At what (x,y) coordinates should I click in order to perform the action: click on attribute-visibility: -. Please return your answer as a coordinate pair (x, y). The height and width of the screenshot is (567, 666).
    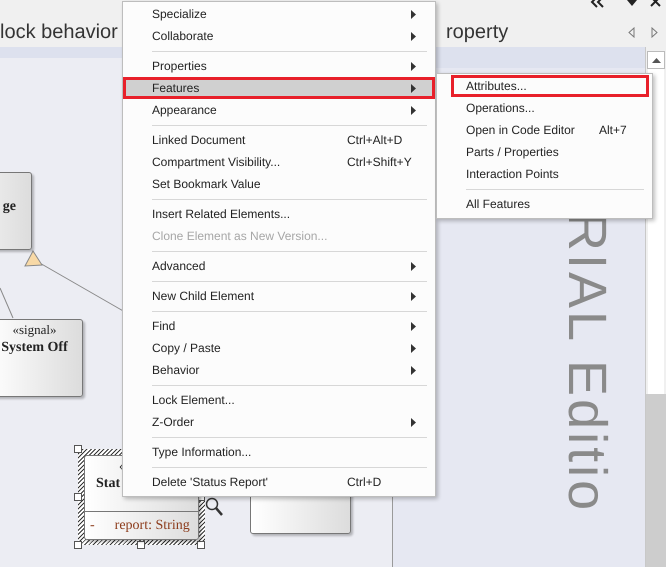
    Looking at the image, I should click on (92, 526).